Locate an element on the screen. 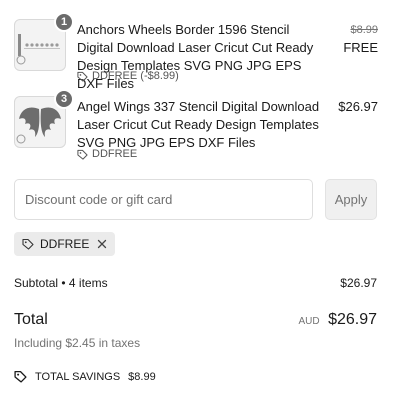  item-discount: DDFREE is located at coordinates (107, 154).